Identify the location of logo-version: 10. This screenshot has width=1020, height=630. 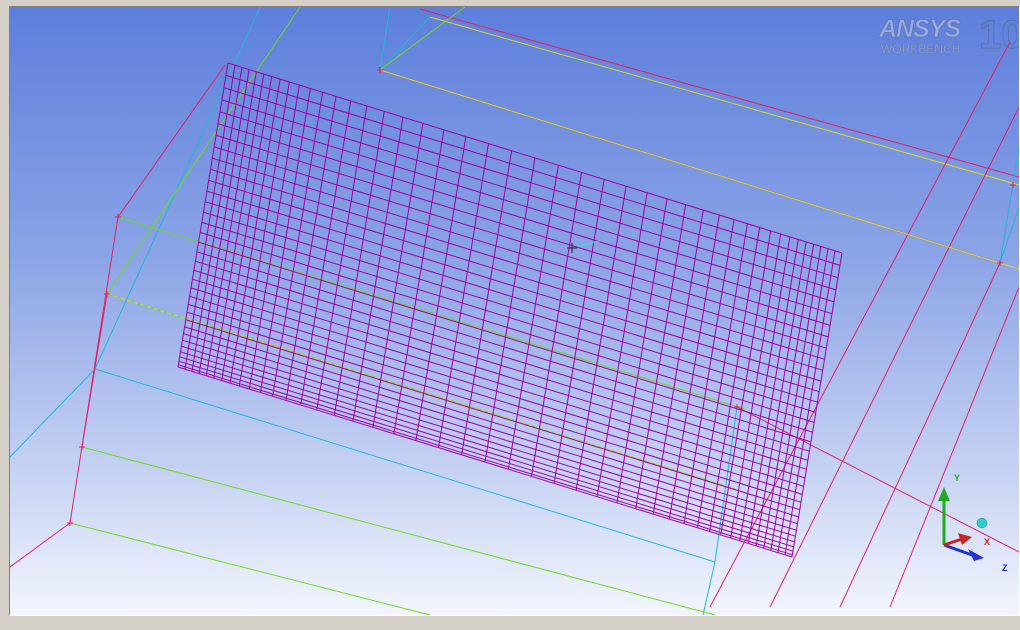
(999, 35).